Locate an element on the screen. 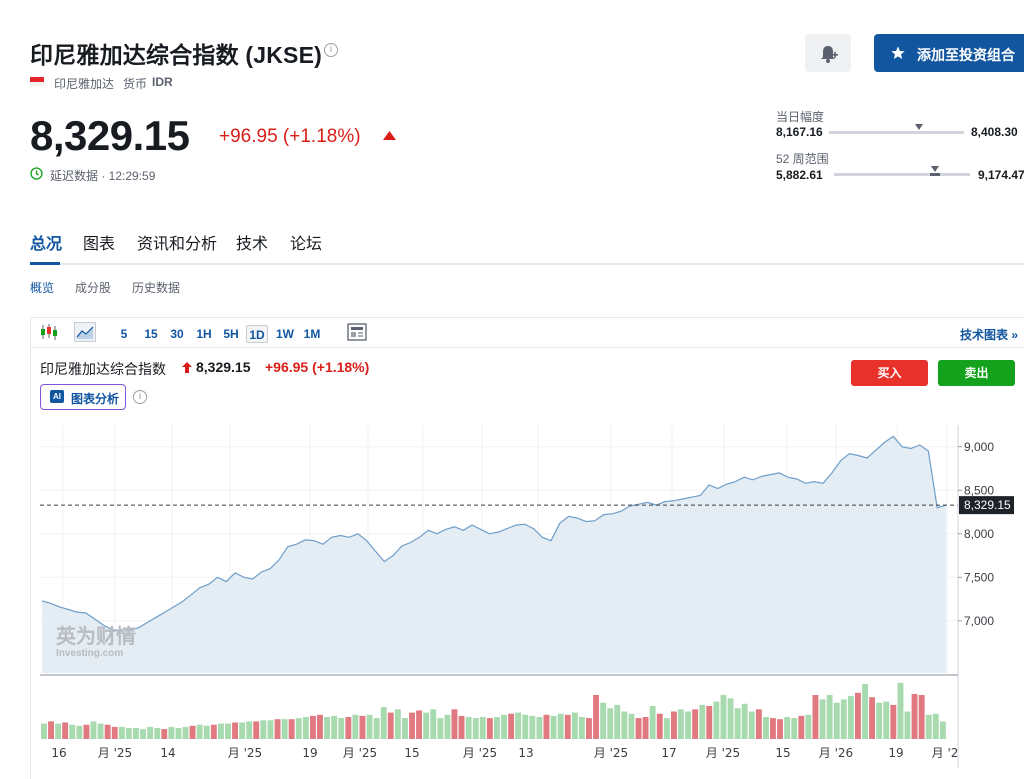 Image resolution: width=1024 pixels, height=779 pixels. last-price-tag-label: 8,329.15 is located at coordinates (987, 505).